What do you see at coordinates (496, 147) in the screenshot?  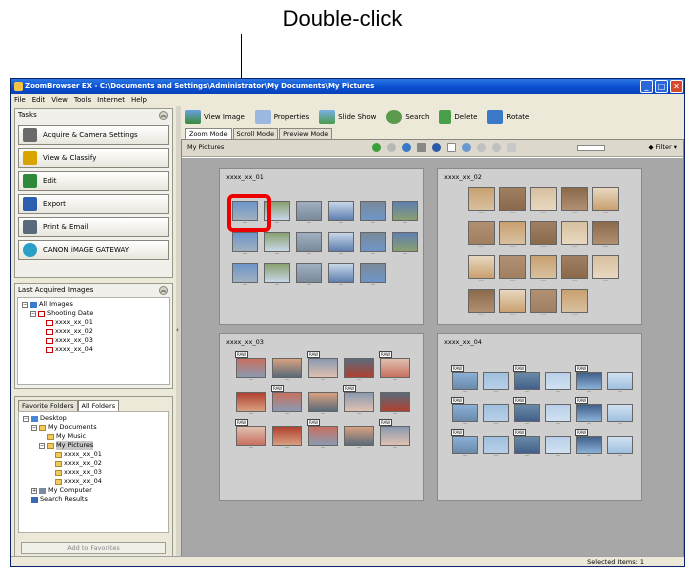 I see `refresh-icon` at bounding box center [496, 147].